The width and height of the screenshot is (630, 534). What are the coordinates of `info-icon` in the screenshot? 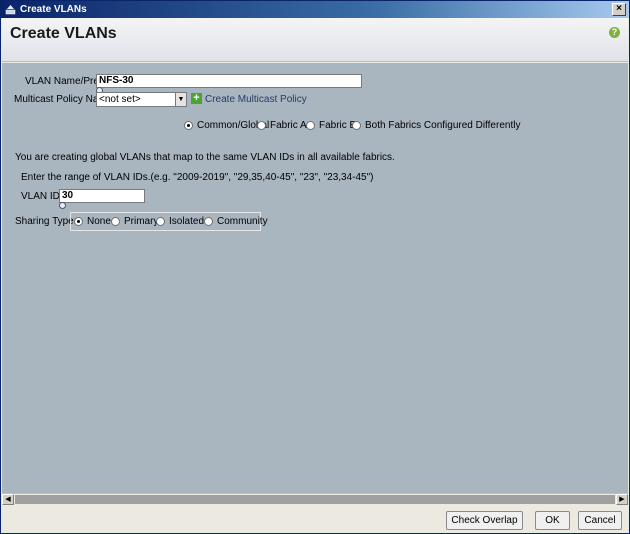 It's located at (62, 205).